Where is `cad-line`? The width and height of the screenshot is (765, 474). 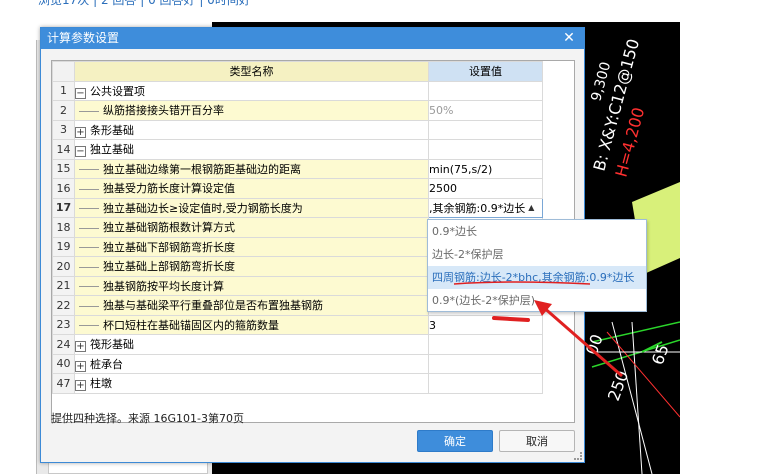
cad-line is located at coordinates (637, 397).